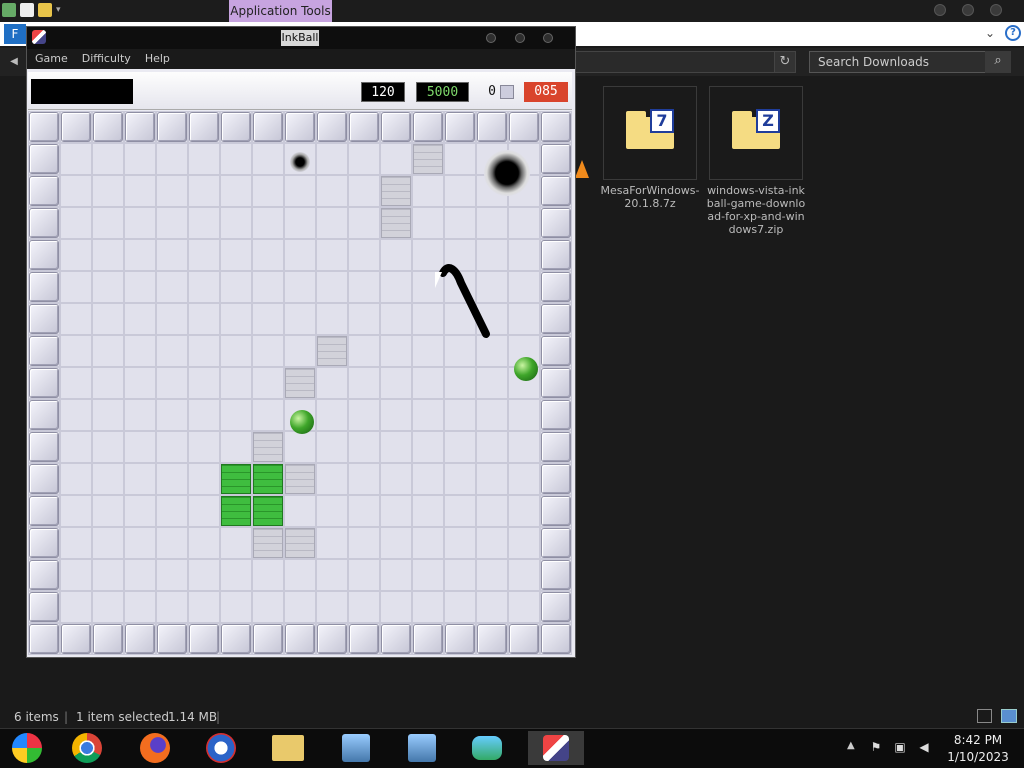  I want to click on large-icons-view-icon, so click(1009, 716).